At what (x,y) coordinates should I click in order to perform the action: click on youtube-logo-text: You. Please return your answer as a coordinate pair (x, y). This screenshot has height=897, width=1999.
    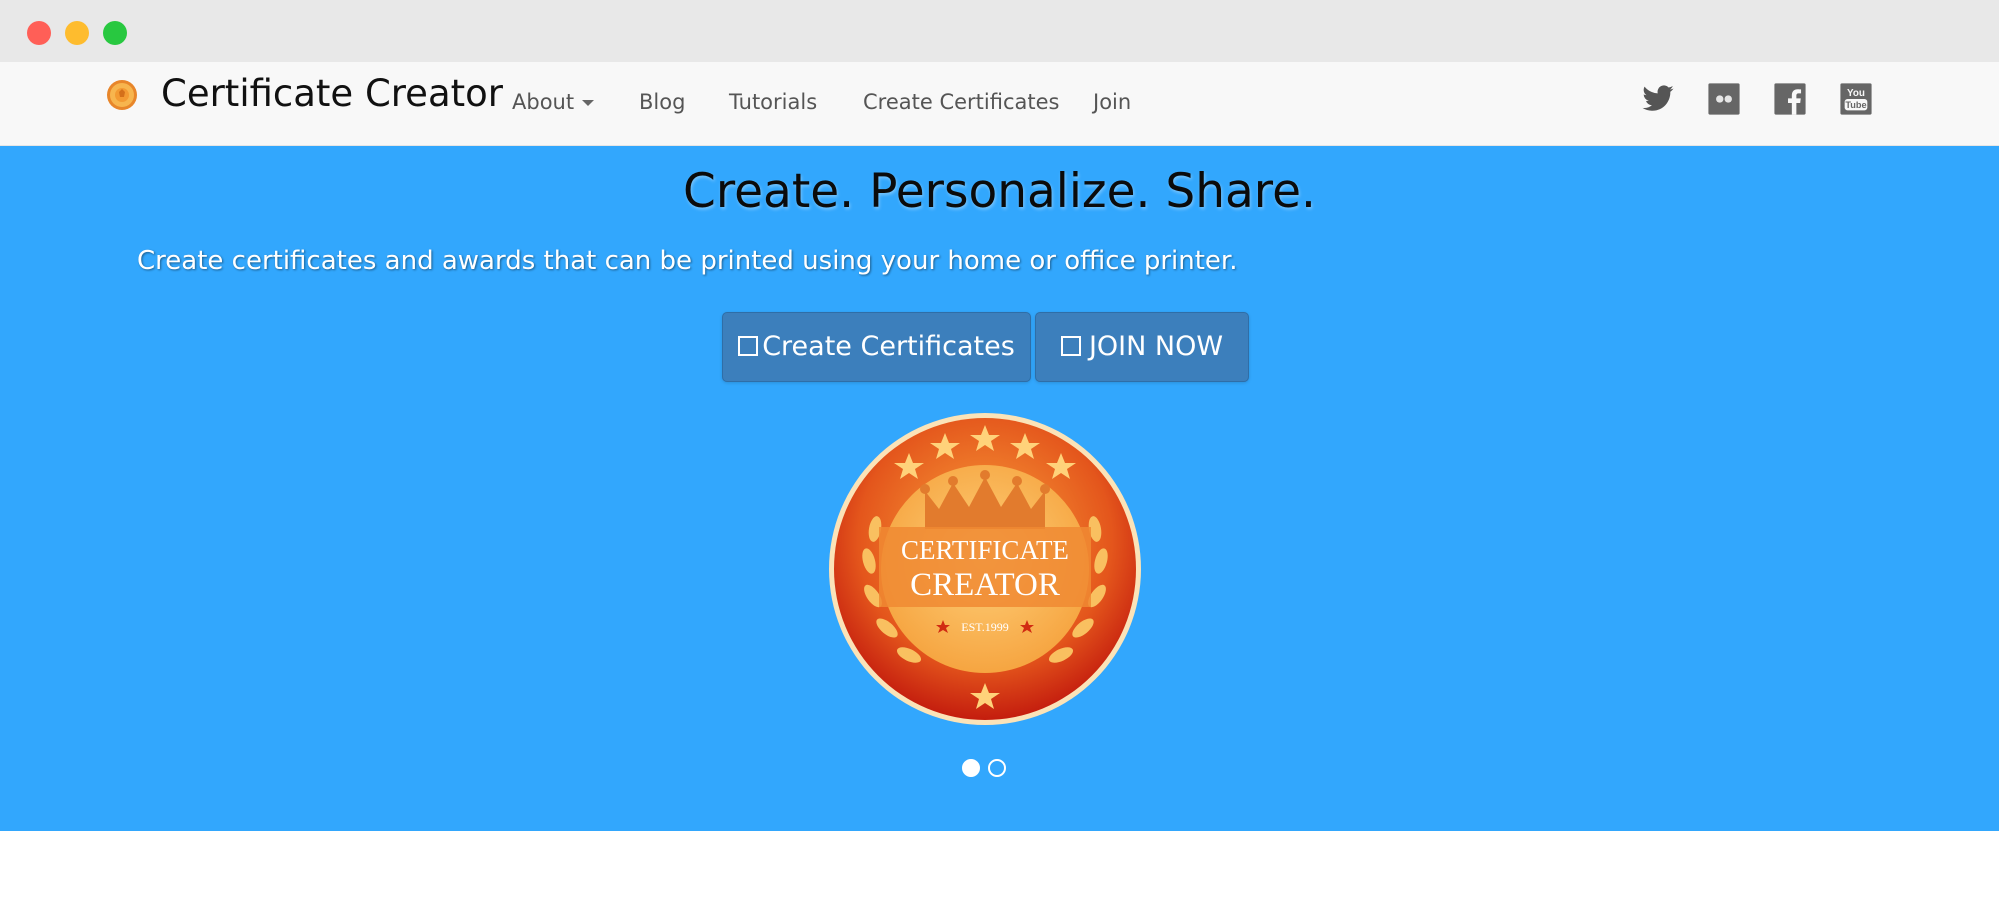
    Looking at the image, I should click on (1856, 93).